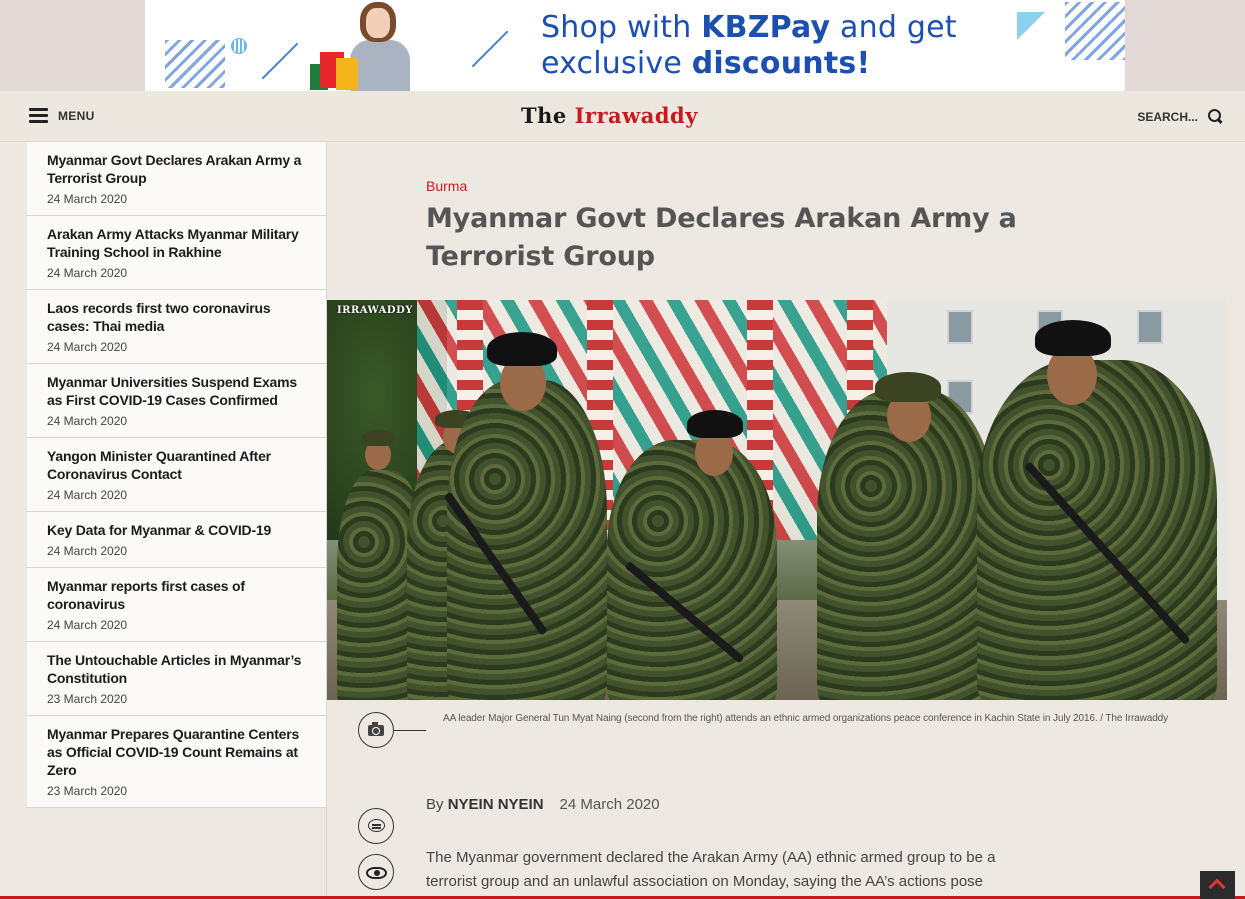 This screenshot has height=899, width=1245. I want to click on search-box, so click(1179, 116).